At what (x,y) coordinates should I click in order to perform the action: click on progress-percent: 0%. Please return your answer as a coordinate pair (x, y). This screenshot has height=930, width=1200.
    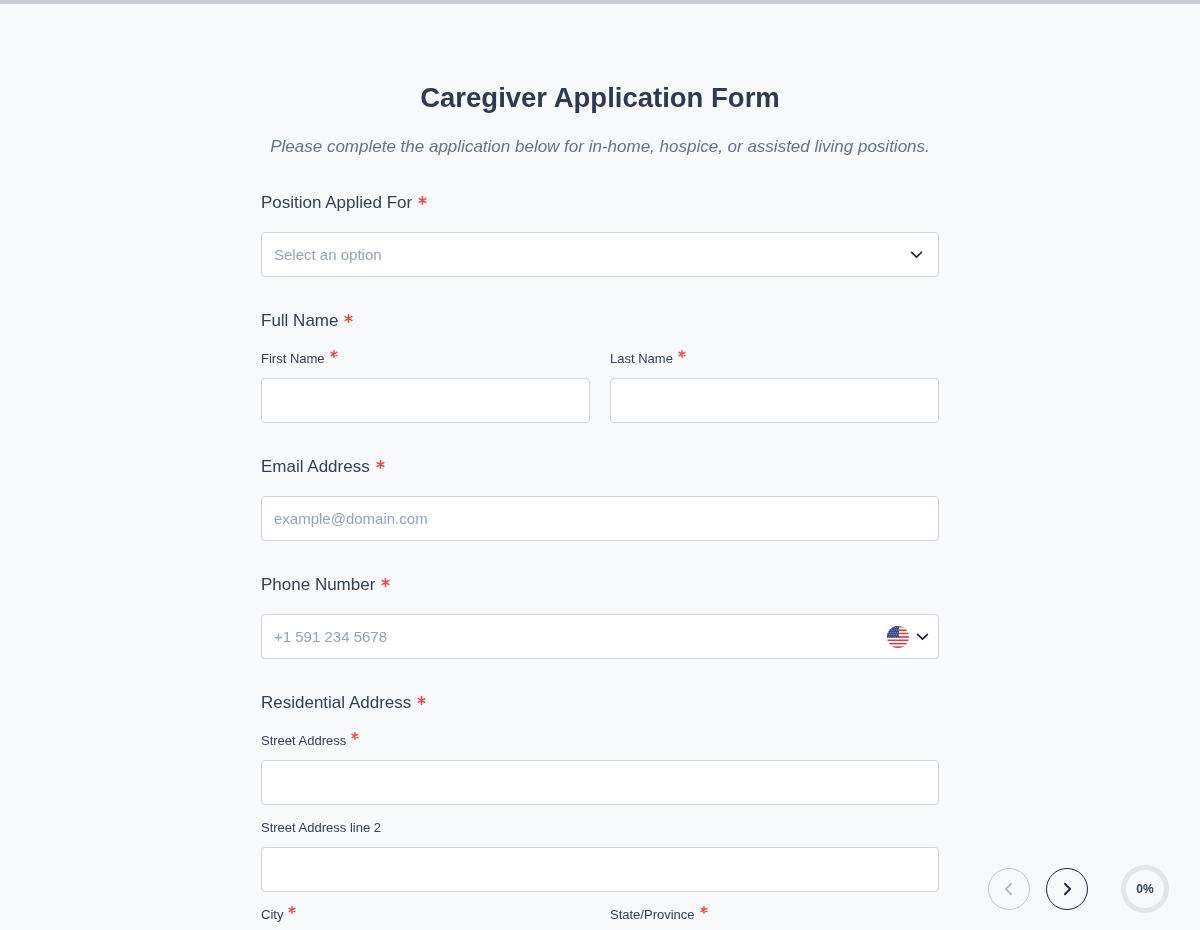
    Looking at the image, I should click on (1145, 889).